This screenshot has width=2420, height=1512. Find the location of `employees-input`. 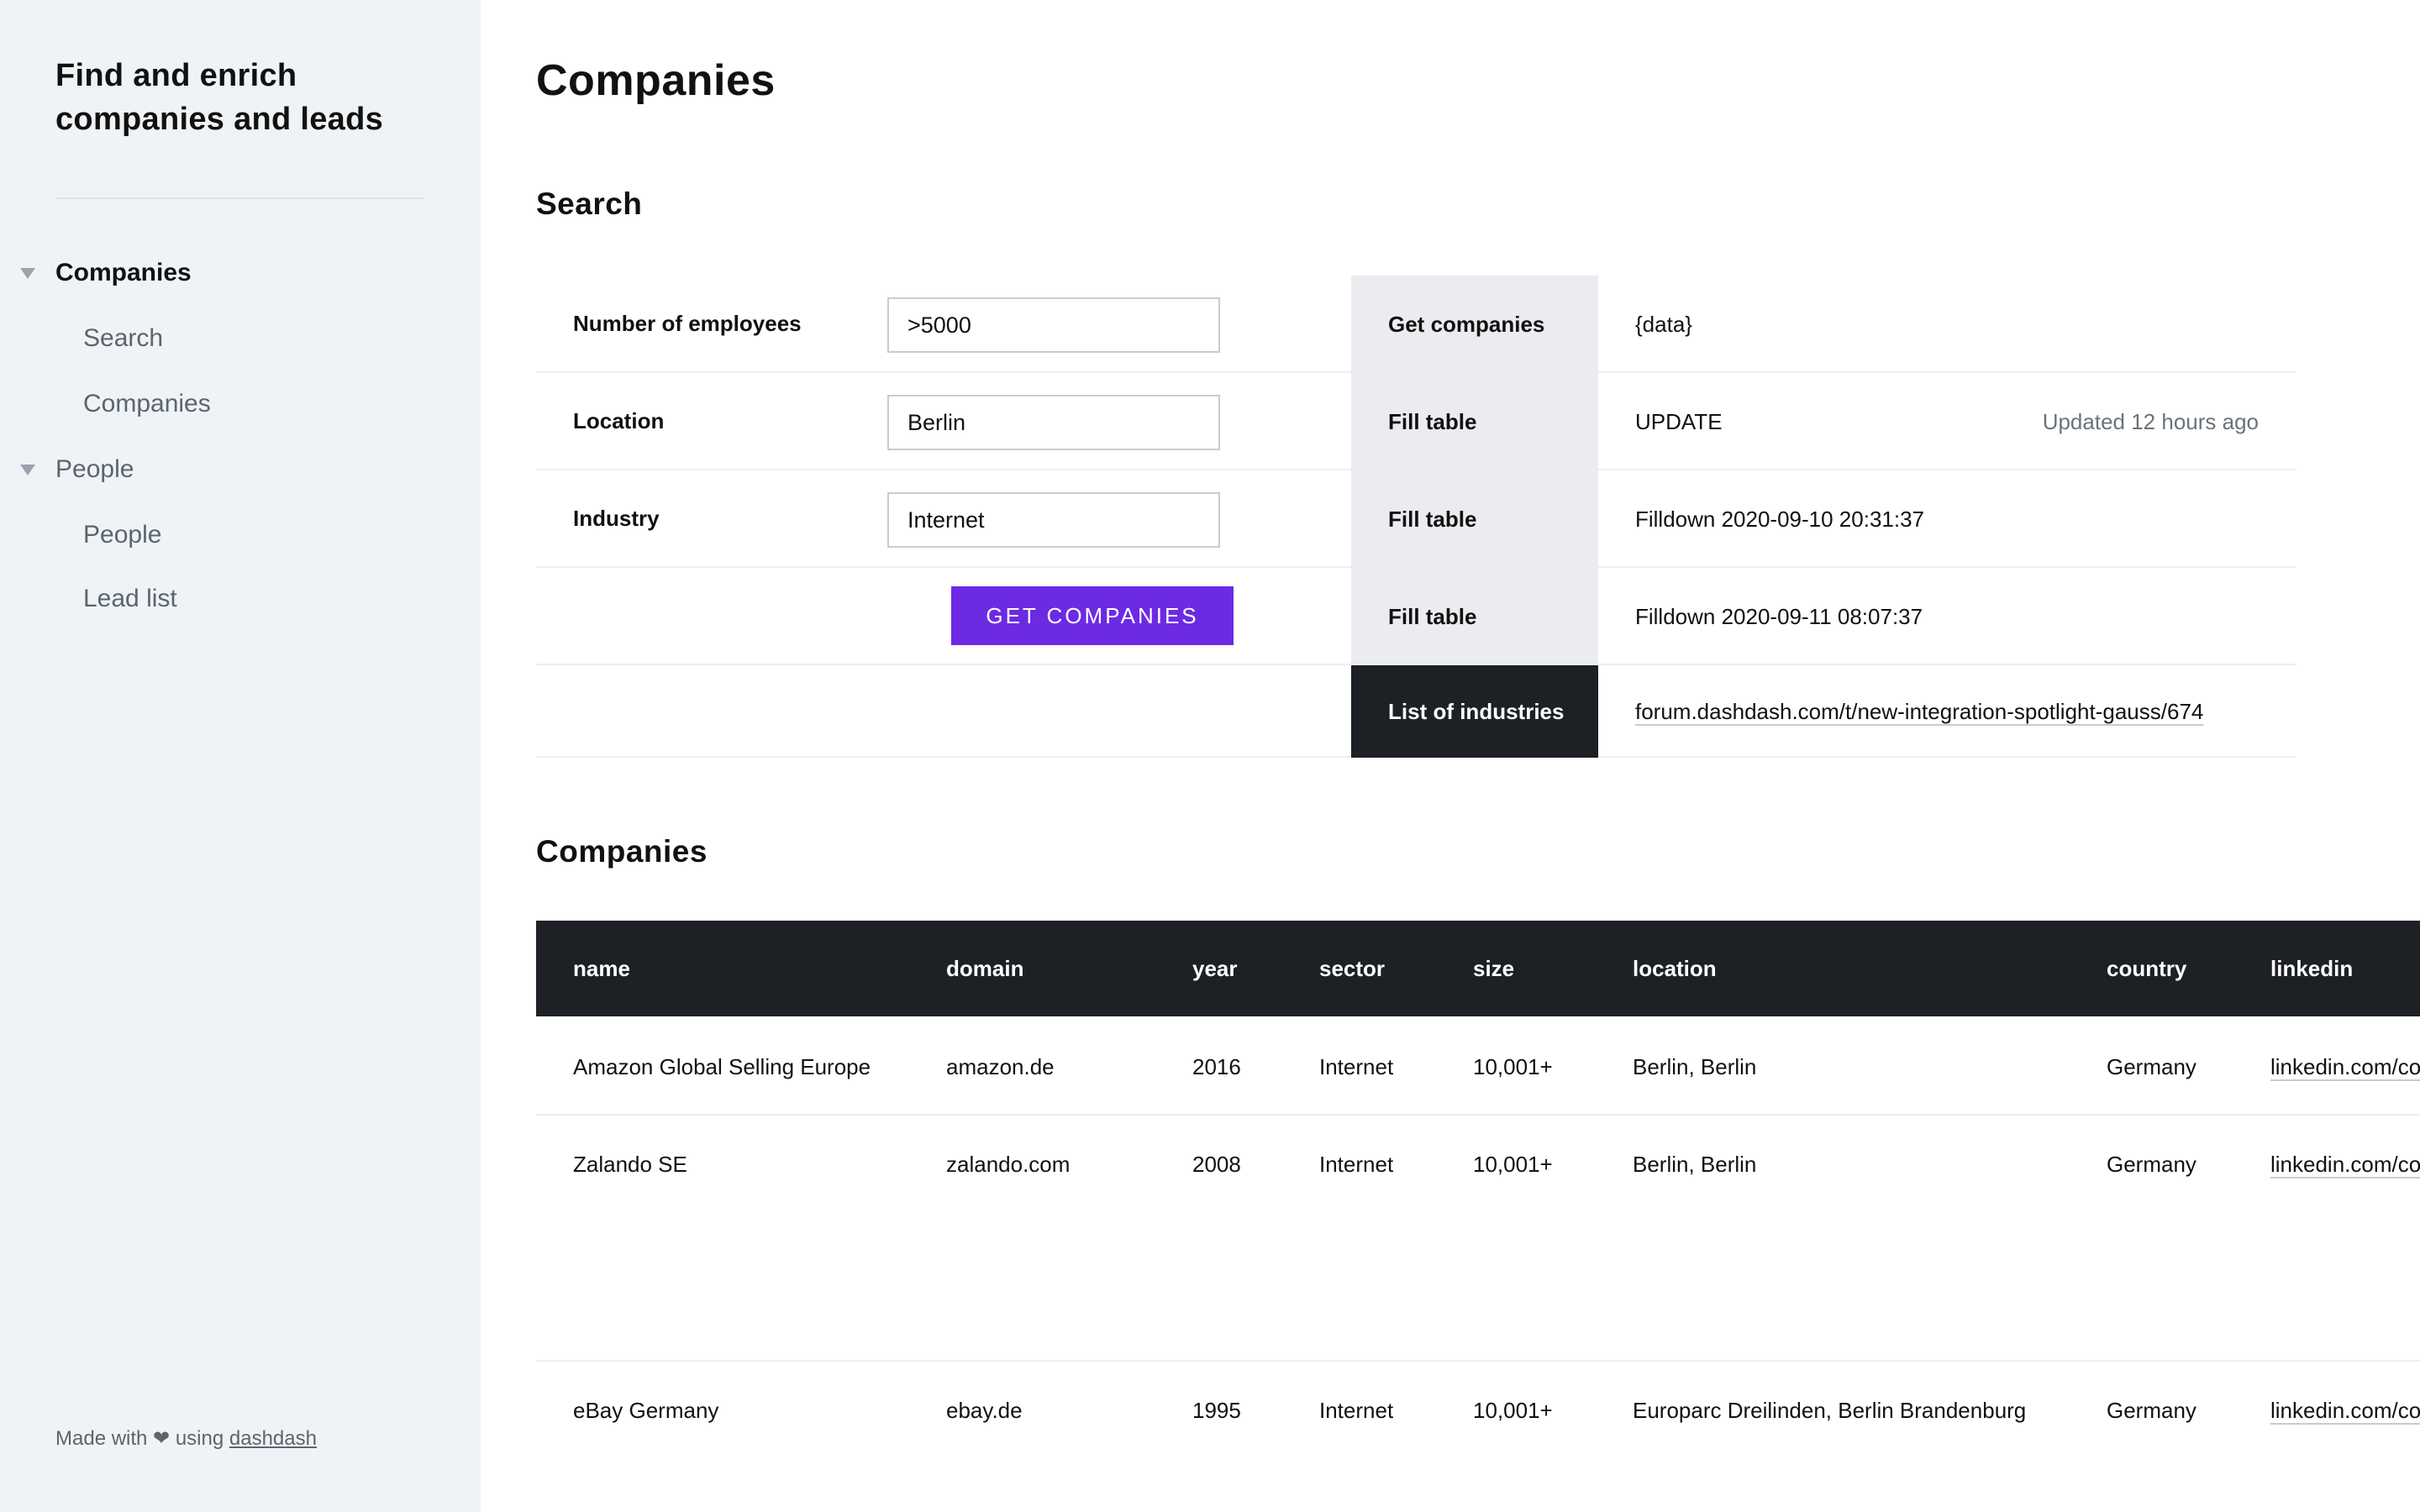

employees-input is located at coordinates (1053, 325).